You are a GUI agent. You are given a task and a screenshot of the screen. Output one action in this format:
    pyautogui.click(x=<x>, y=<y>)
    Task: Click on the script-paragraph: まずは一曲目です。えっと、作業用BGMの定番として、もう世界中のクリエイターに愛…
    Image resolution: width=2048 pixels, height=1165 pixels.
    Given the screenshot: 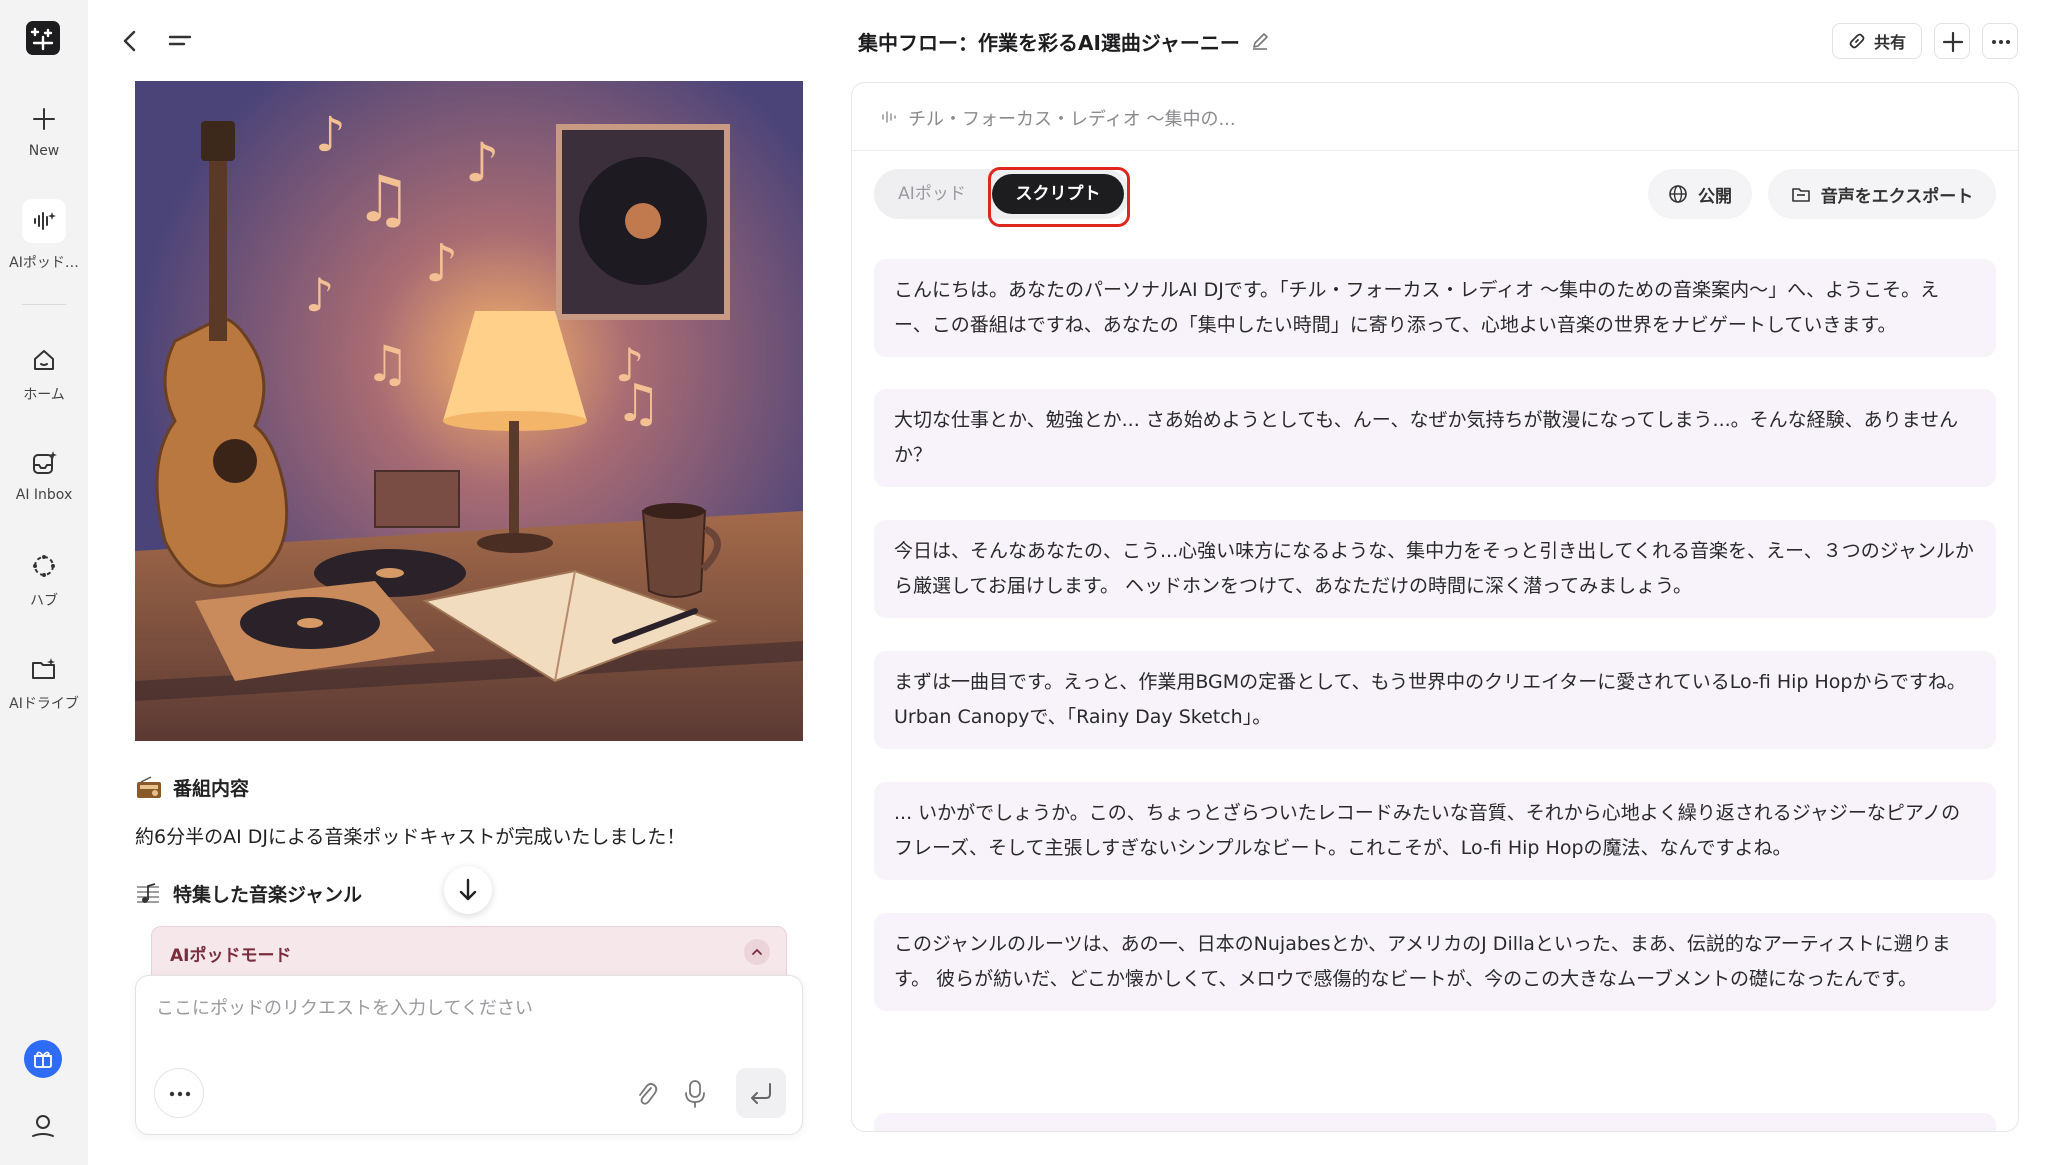 What is the action you would take?
    pyautogui.click(x=1435, y=700)
    